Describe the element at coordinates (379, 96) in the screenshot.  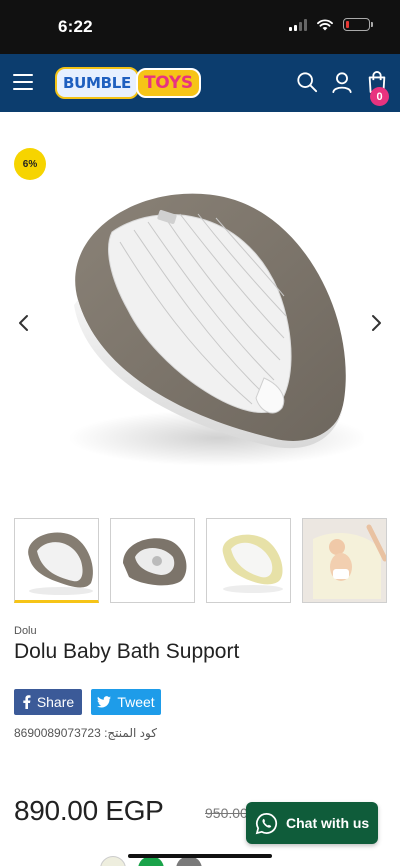
I see `cart-count-badge: 0` at that location.